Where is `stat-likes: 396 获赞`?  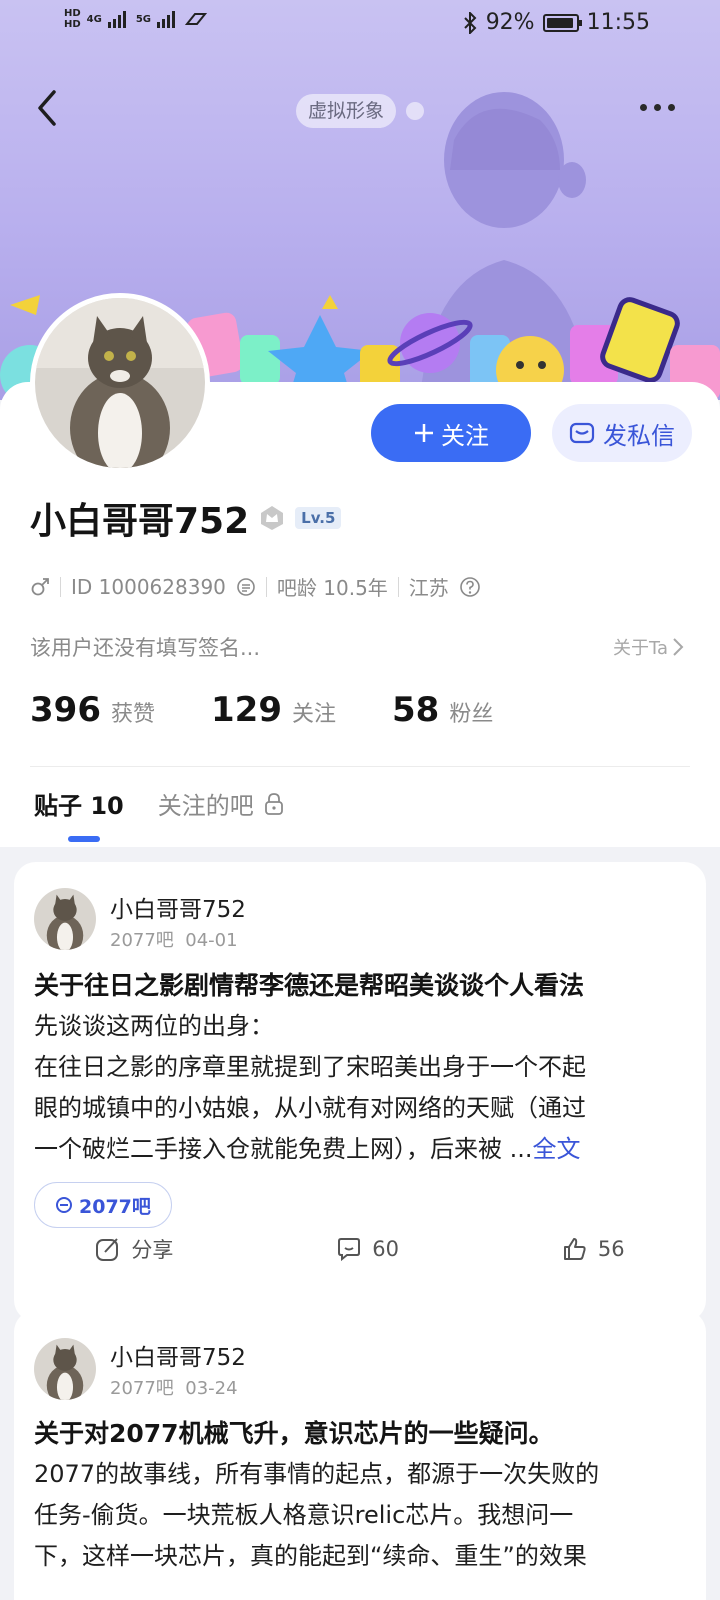 stat-likes: 396 获赞 is located at coordinates (92, 710).